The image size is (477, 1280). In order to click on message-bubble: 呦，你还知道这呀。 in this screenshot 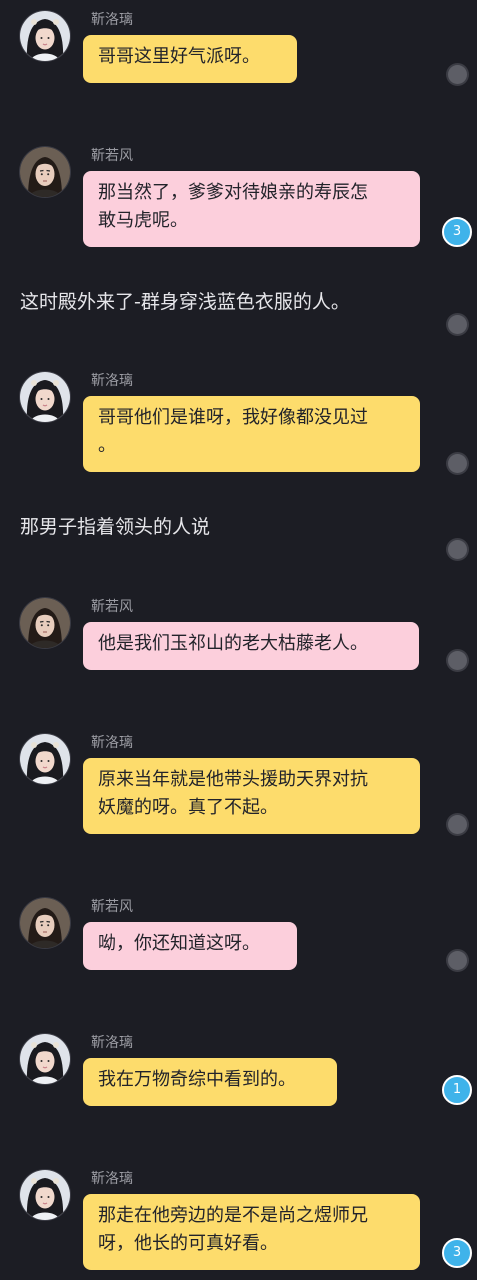, I will do `click(190, 946)`.